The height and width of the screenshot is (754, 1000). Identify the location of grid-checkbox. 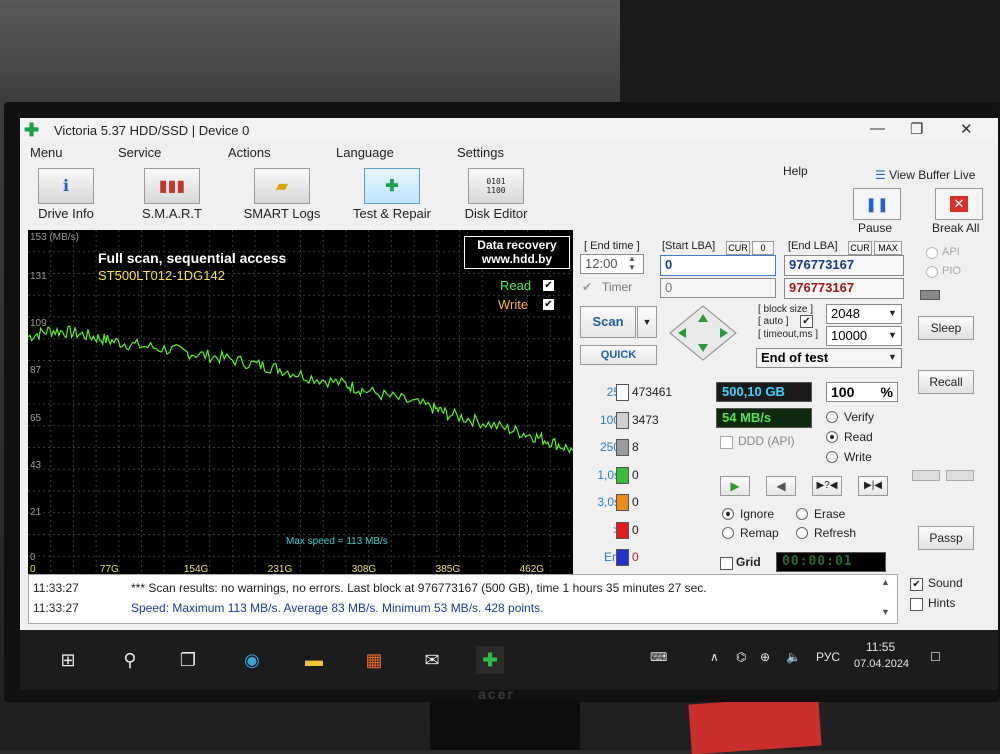
(726, 563).